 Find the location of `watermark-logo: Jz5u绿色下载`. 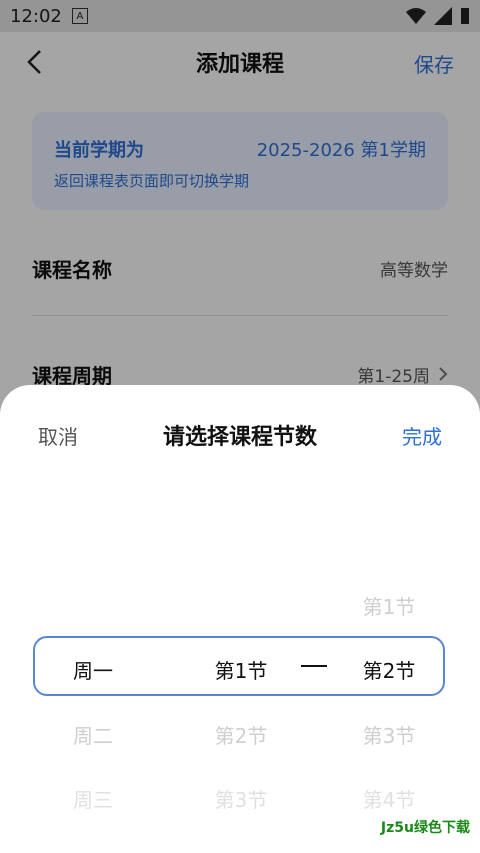

watermark-logo: Jz5u绿色下载 is located at coordinates (425, 827).